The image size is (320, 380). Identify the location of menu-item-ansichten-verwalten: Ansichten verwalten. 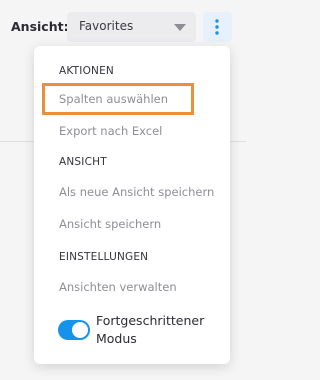
(118, 287).